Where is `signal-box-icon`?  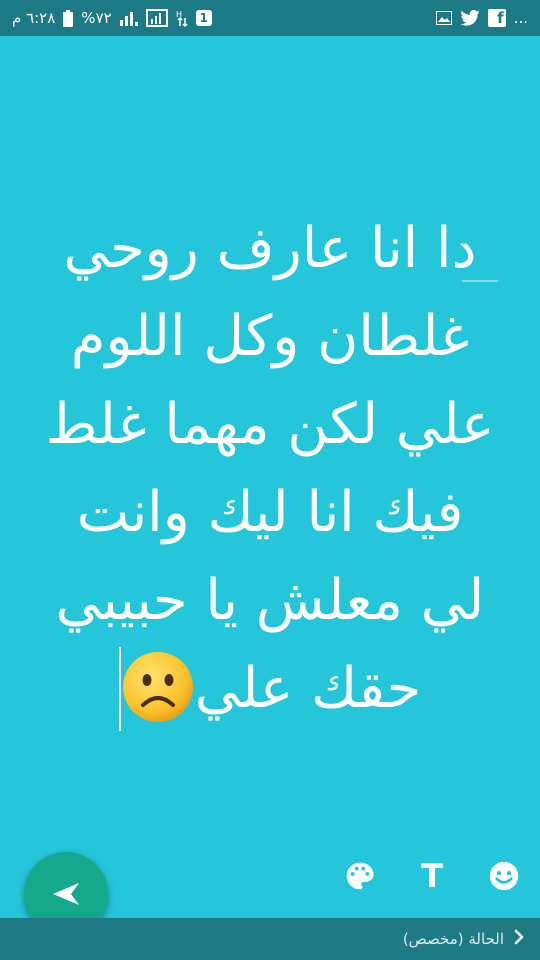 signal-box-icon is located at coordinates (156, 18).